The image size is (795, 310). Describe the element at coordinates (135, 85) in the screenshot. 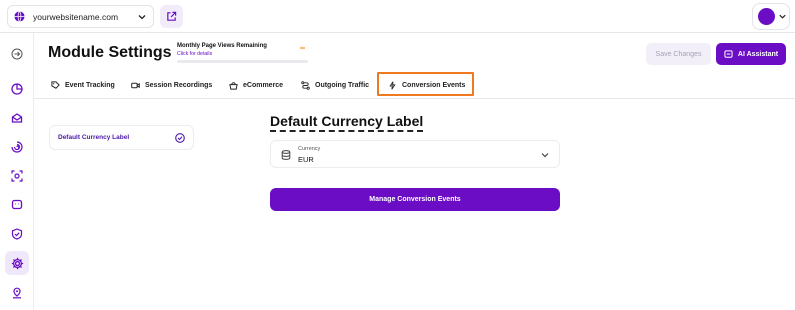

I see `video-icon` at that location.